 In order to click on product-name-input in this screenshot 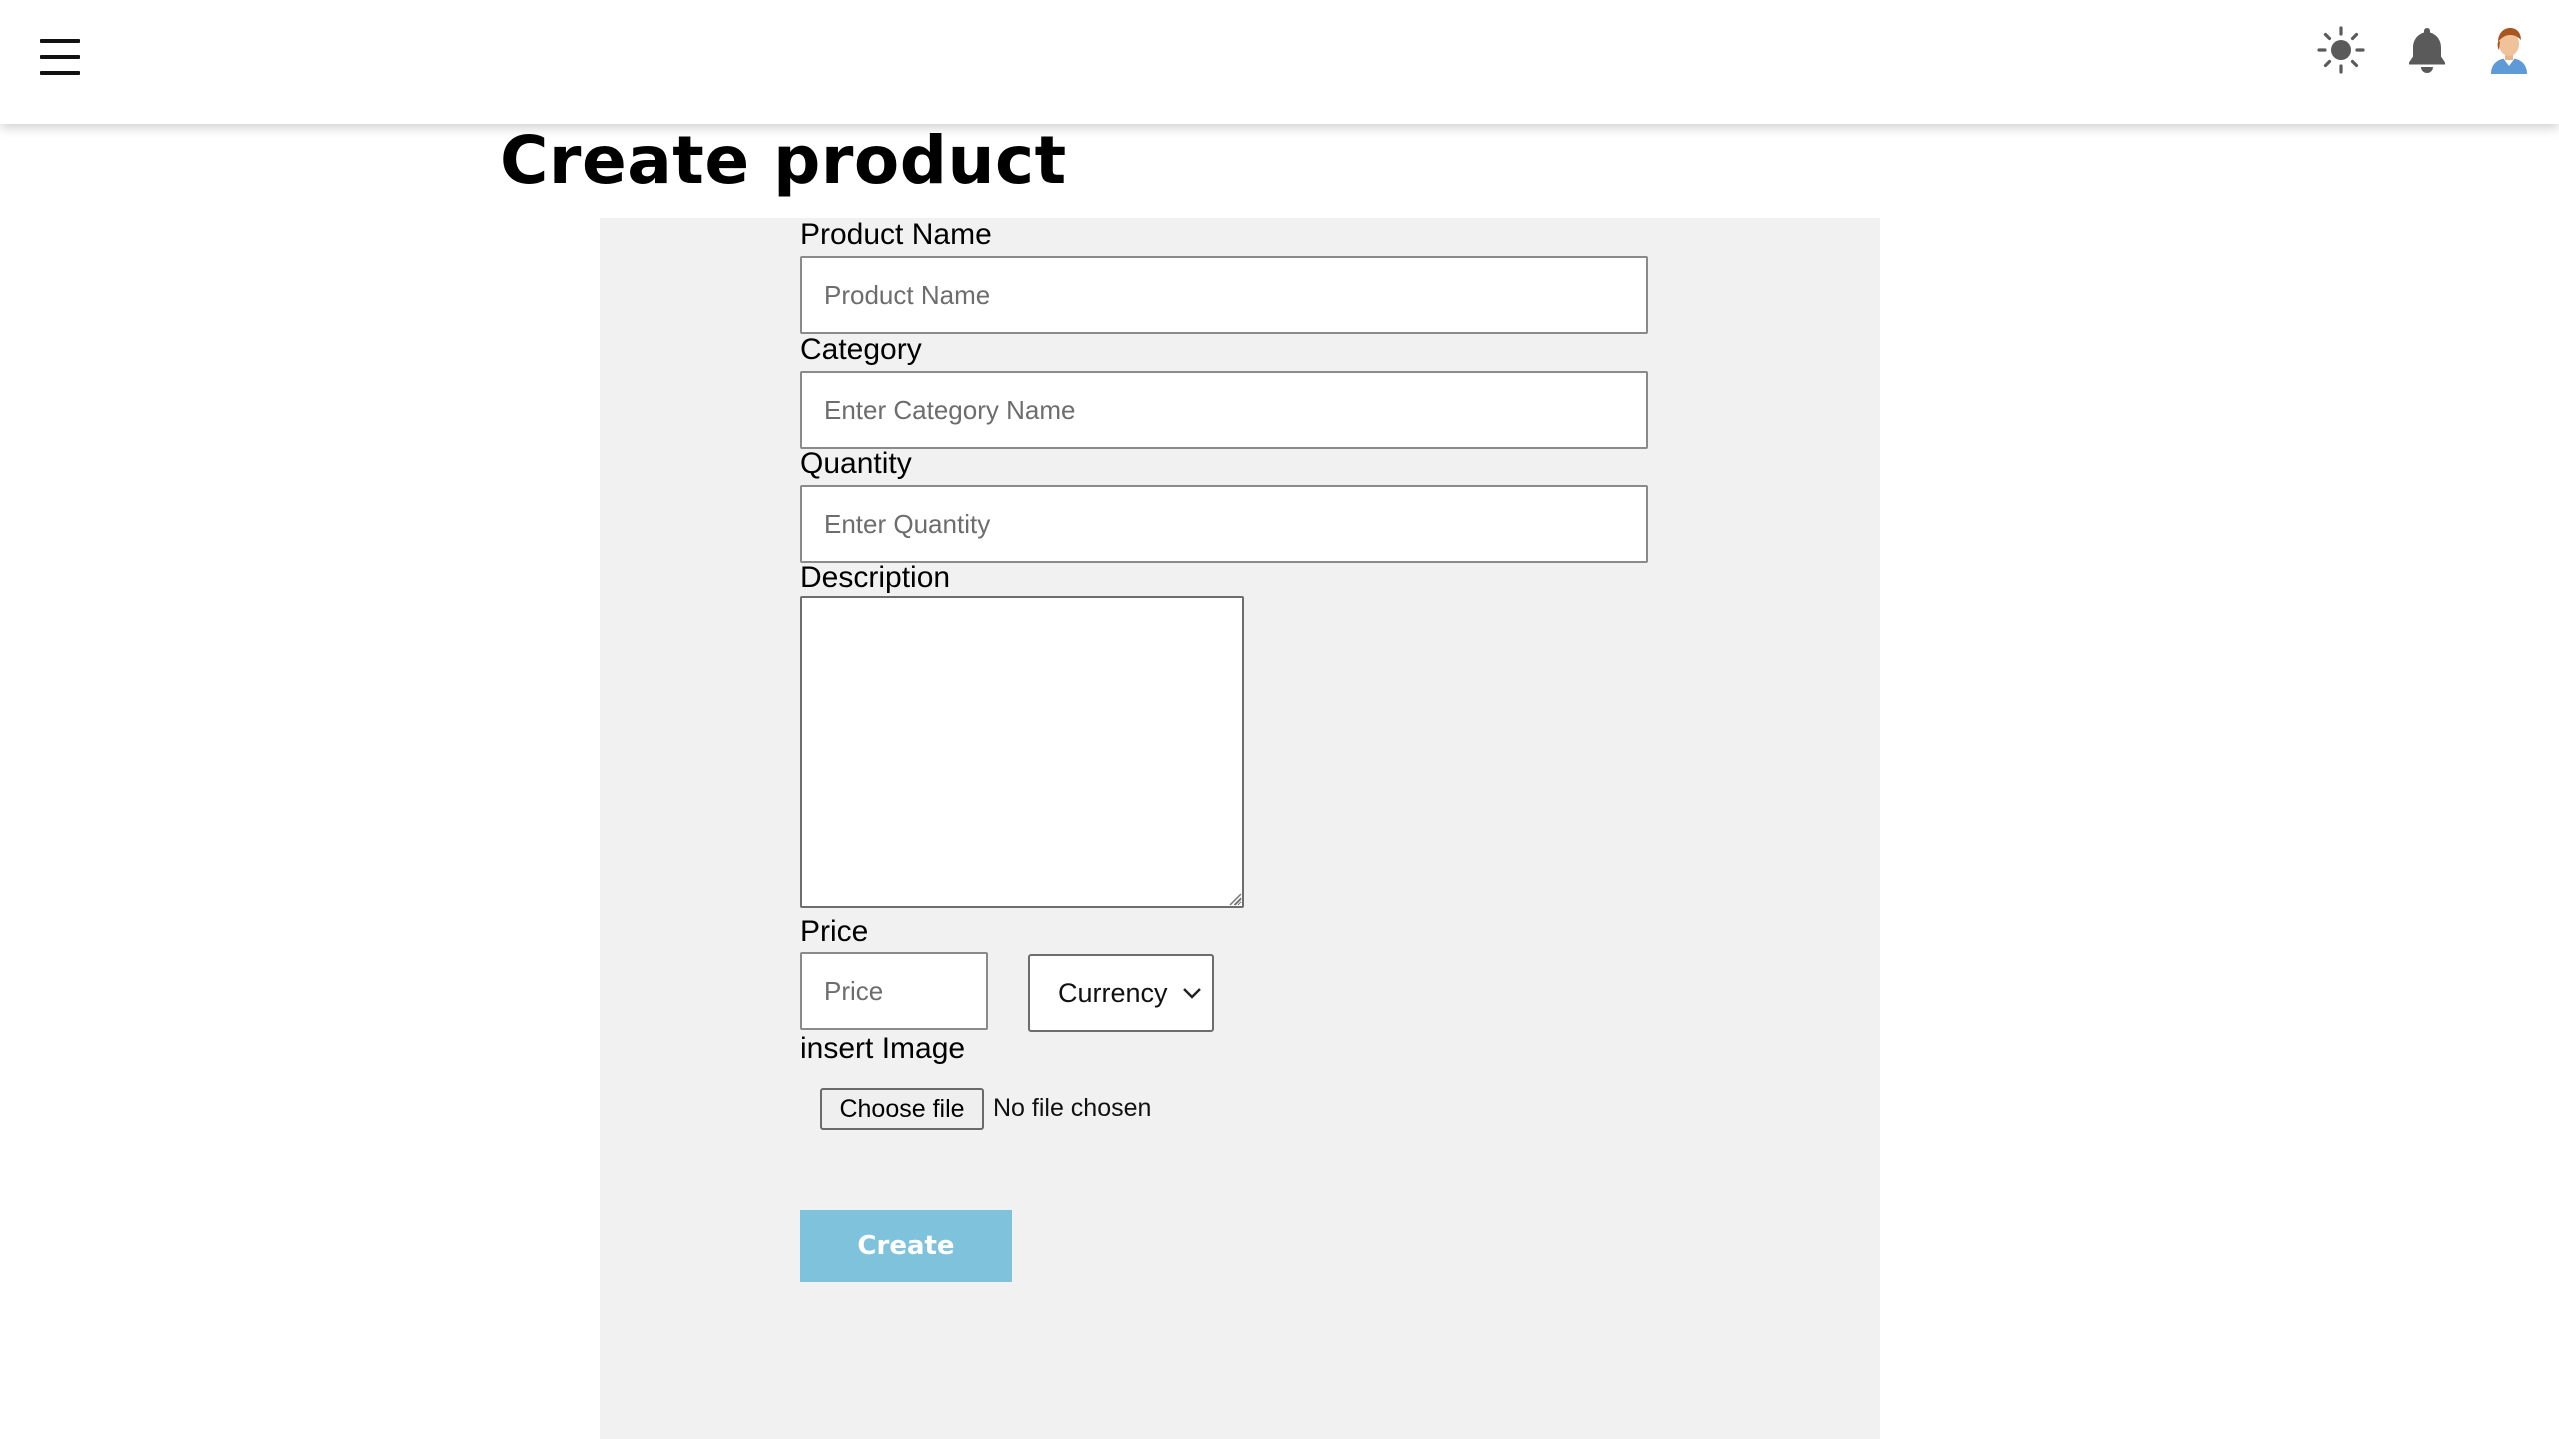, I will do `click(1224, 295)`.